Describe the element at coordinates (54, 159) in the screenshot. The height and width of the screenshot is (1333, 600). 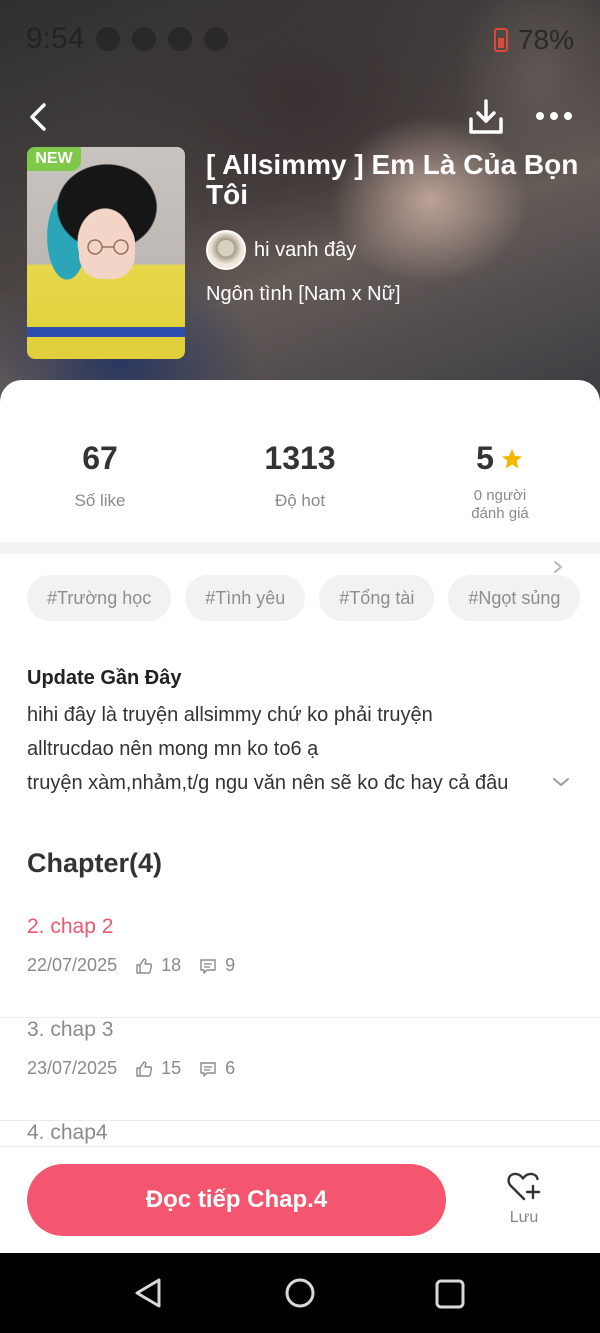
I see `new-badge: NEW` at that location.